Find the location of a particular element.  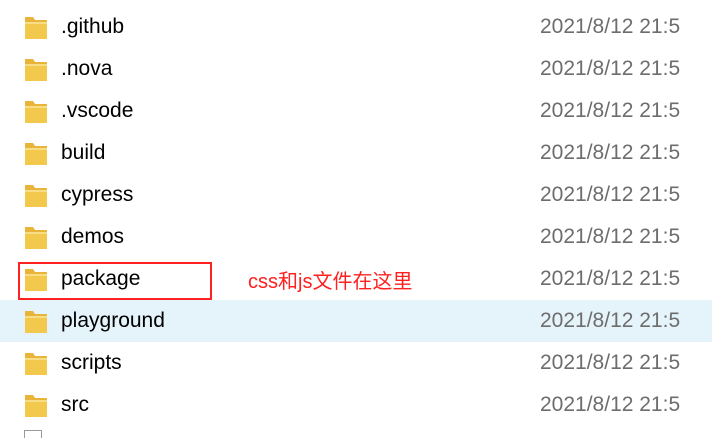

file-row-demos: demos 2021/8/12 21:5 is located at coordinates (356, 237).